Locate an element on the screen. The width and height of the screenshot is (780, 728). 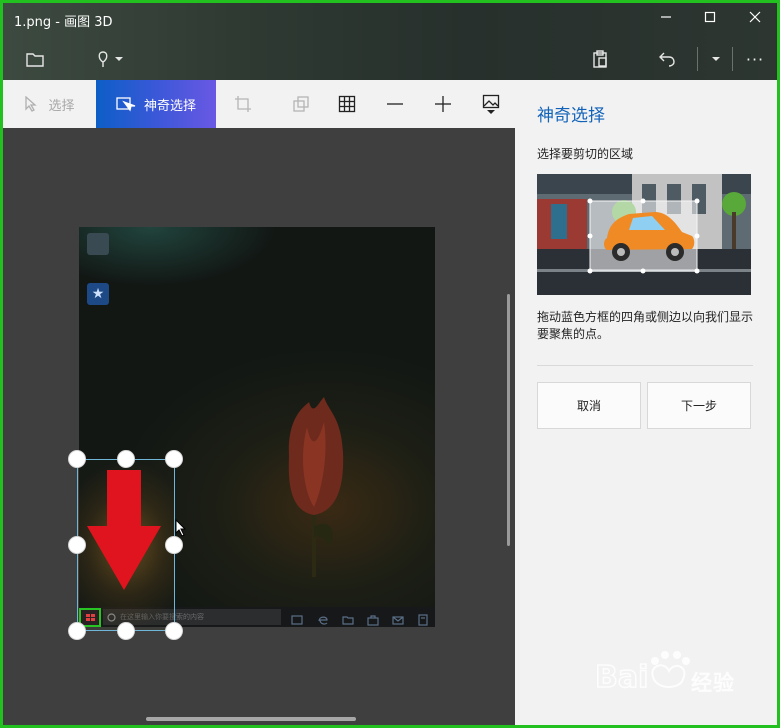
pin-icon is located at coordinates (103, 59).